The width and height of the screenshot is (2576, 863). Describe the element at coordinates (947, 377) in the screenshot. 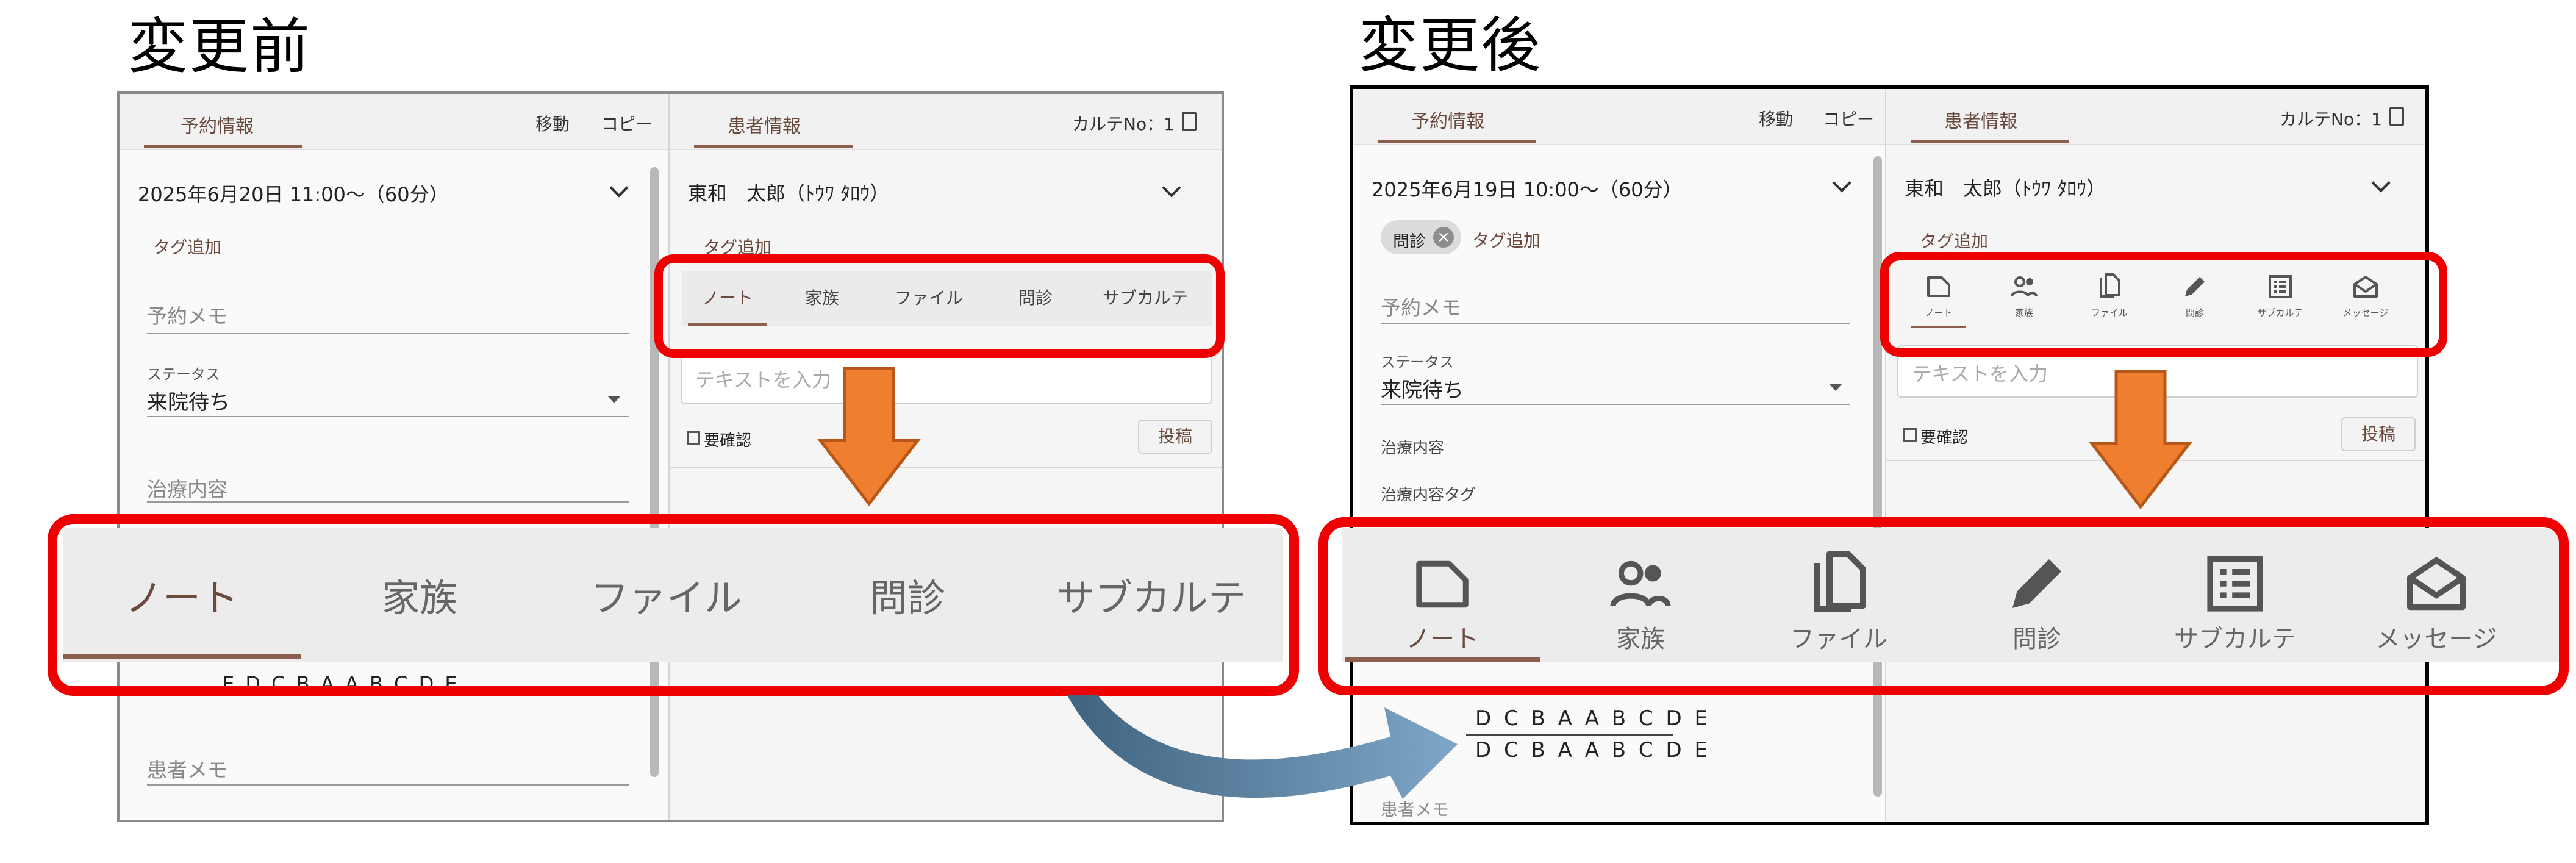

I see `text-input: テキストを入力` at that location.